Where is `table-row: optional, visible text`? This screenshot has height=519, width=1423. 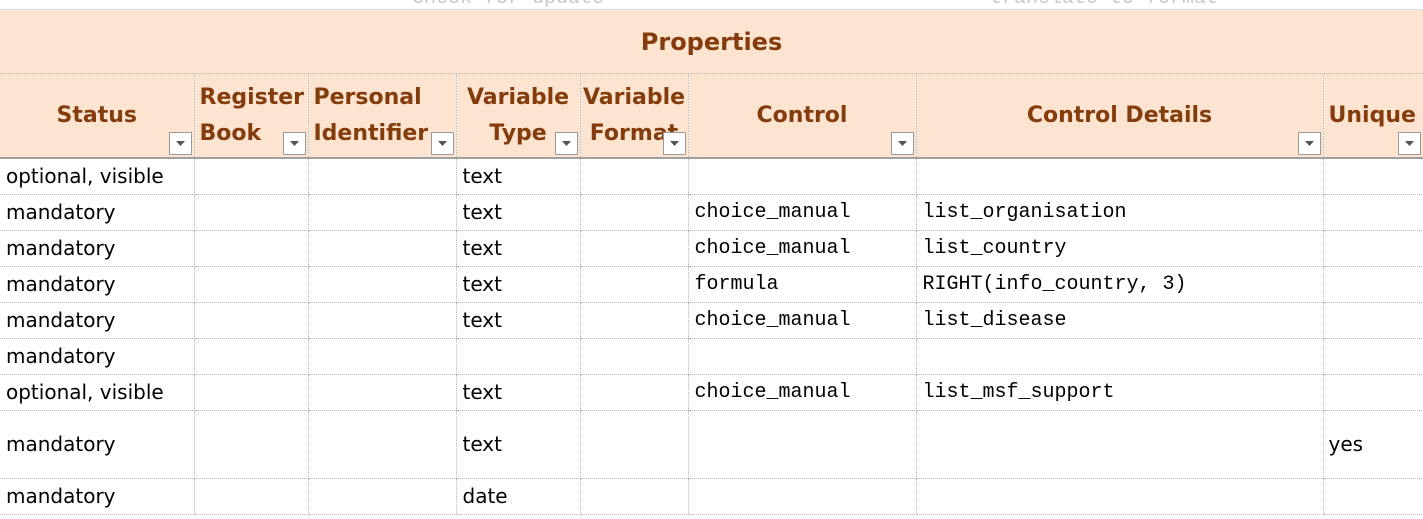 table-row: optional, visible text is located at coordinates (711, 176).